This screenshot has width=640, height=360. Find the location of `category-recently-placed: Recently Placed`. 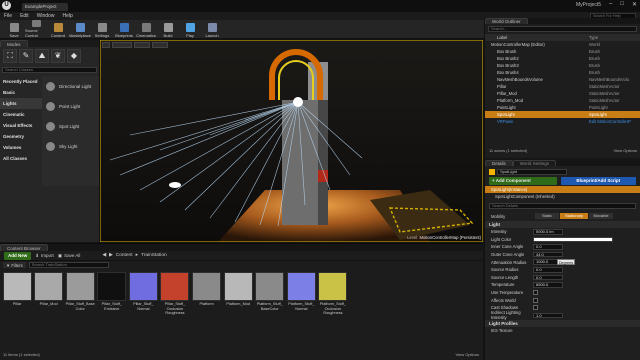

category-recently-placed: Recently Placed is located at coordinates (21, 81).